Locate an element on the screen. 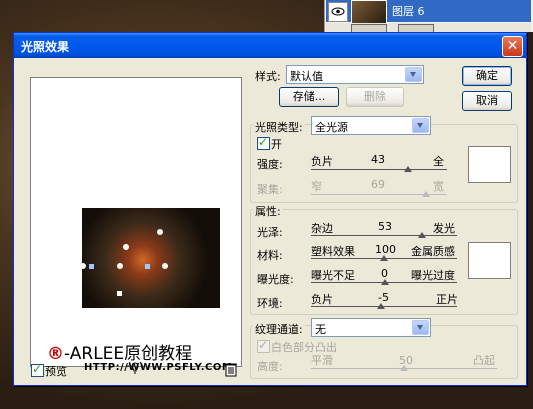 The height and width of the screenshot is (409, 533). trash-icon is located at coordinates (231, 371).